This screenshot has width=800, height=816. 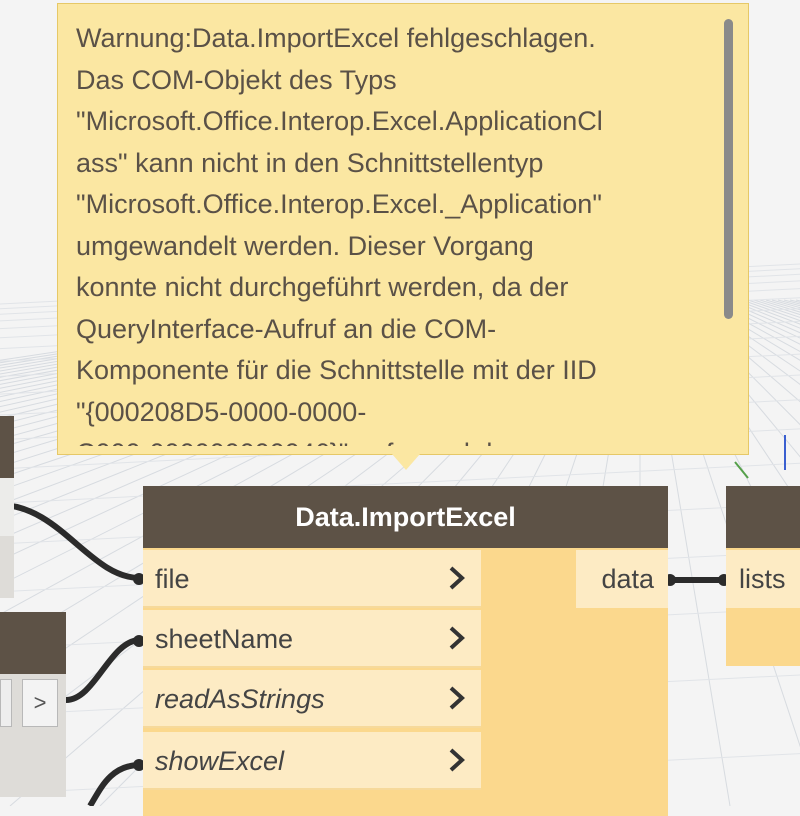 I want to click on input-port-lists: lists, so click(x=763, y=579).